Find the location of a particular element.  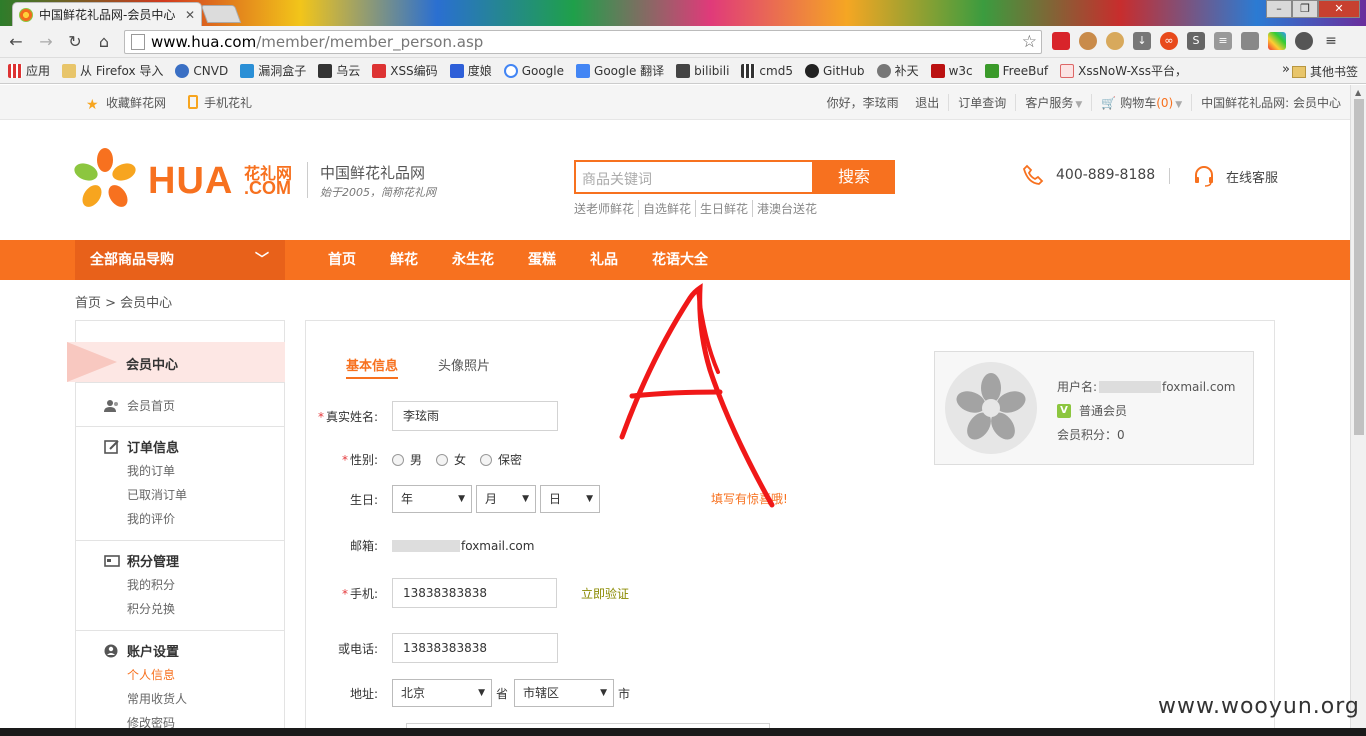

bookmark-github: GitHub is located at coordinates (834, 70).